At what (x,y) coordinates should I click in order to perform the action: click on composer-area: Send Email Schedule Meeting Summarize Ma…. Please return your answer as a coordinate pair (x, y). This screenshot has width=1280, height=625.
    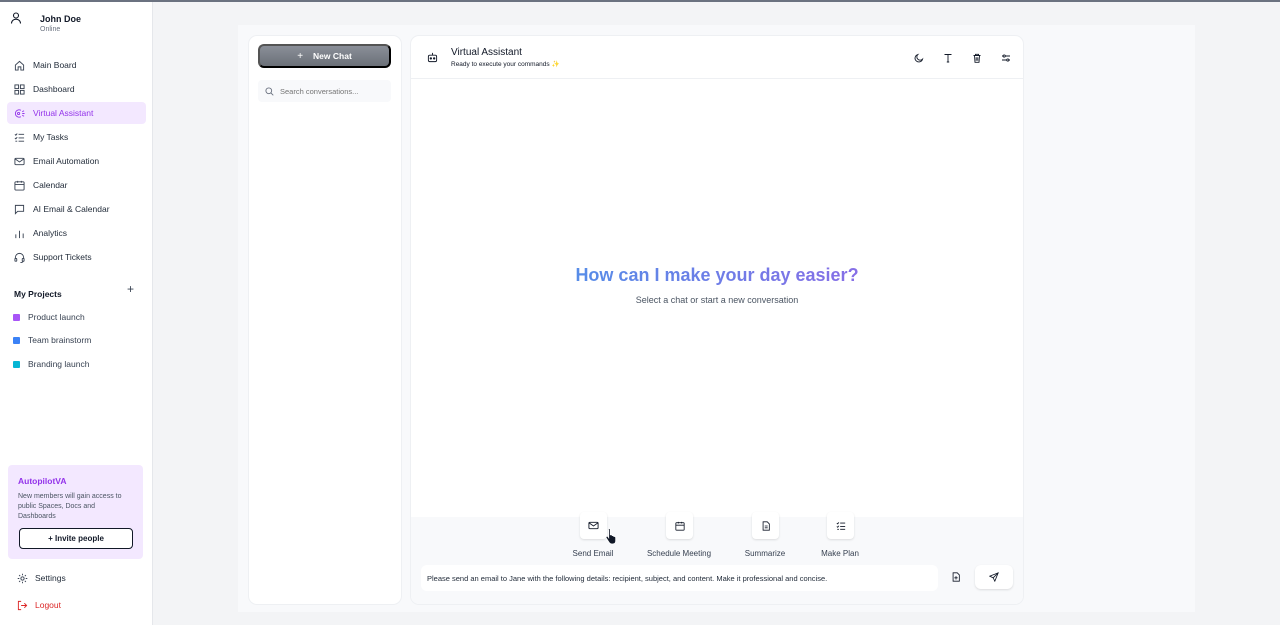
    Looking at the image, I should click on (717, 558).